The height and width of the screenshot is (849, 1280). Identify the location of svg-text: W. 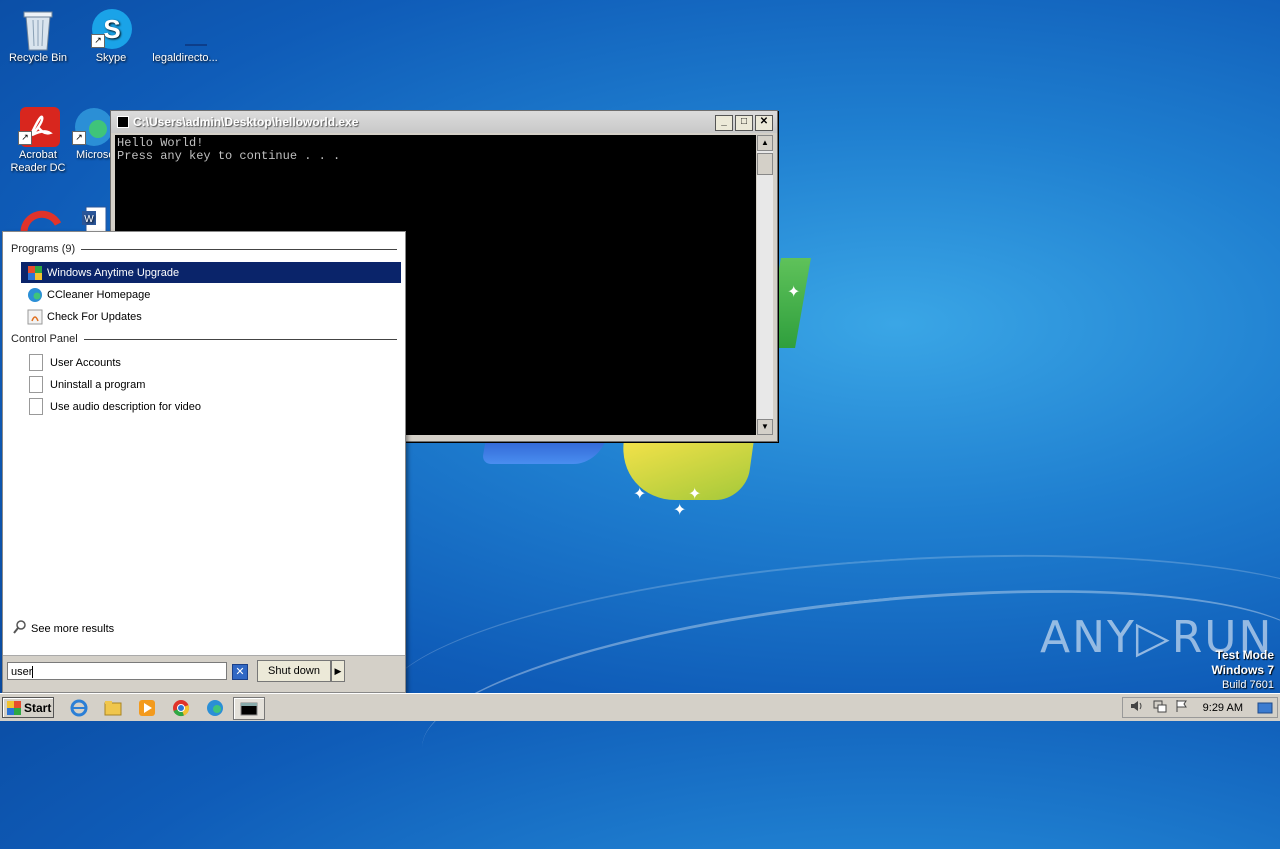
(89, 219).